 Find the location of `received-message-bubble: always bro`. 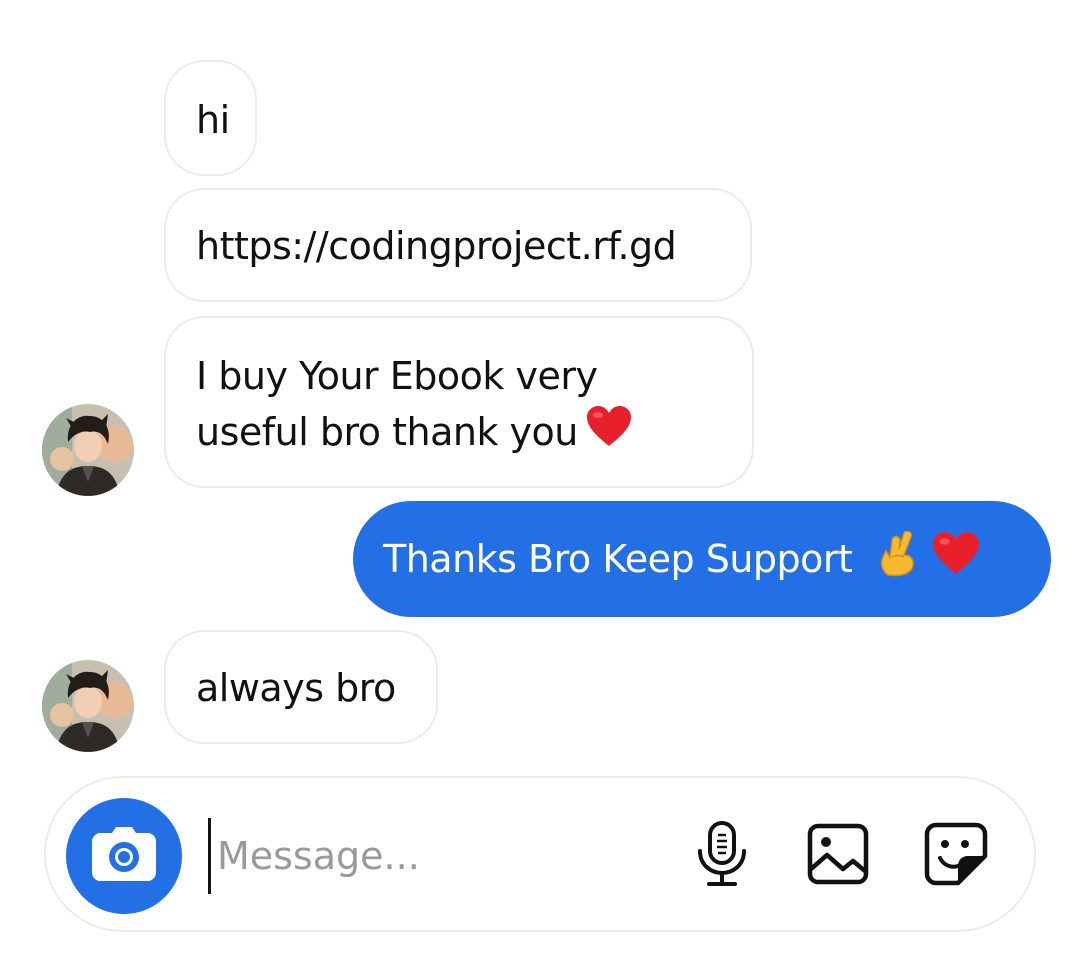

received-message-bubble: always bro is located at coordinates (301, 687).